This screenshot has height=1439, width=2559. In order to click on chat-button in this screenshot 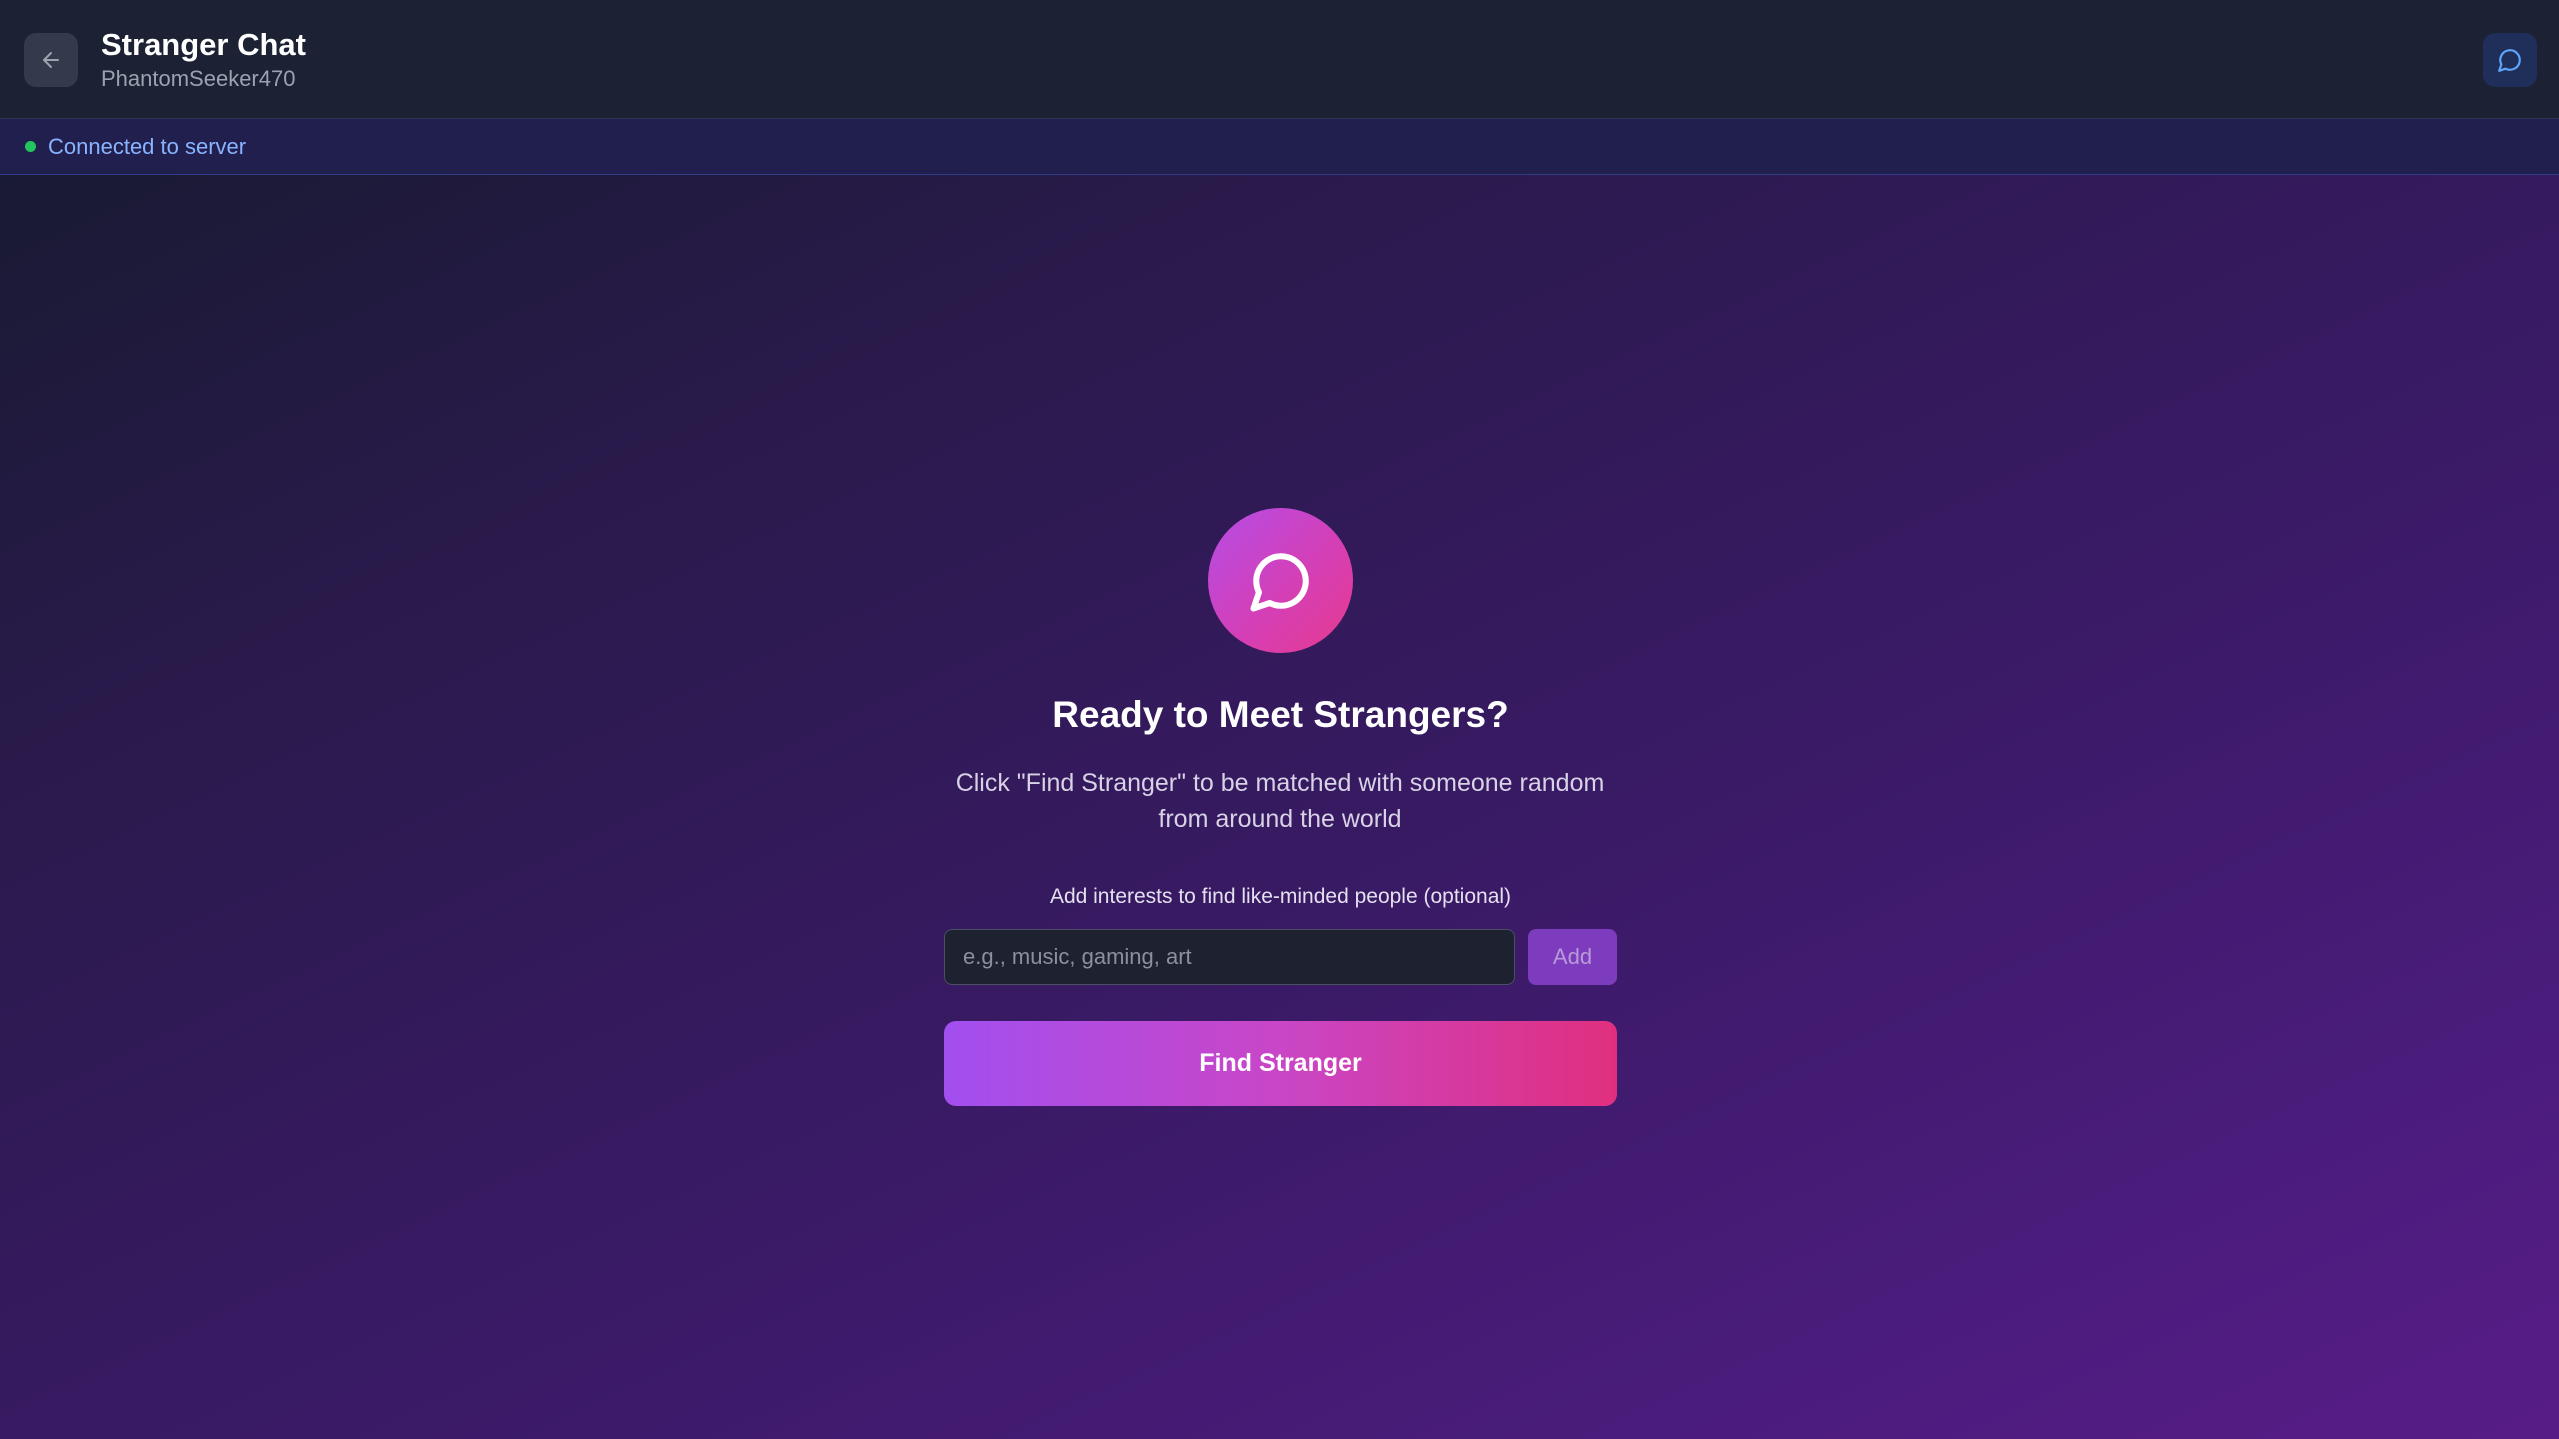, I will do `click(2510, 60)`.